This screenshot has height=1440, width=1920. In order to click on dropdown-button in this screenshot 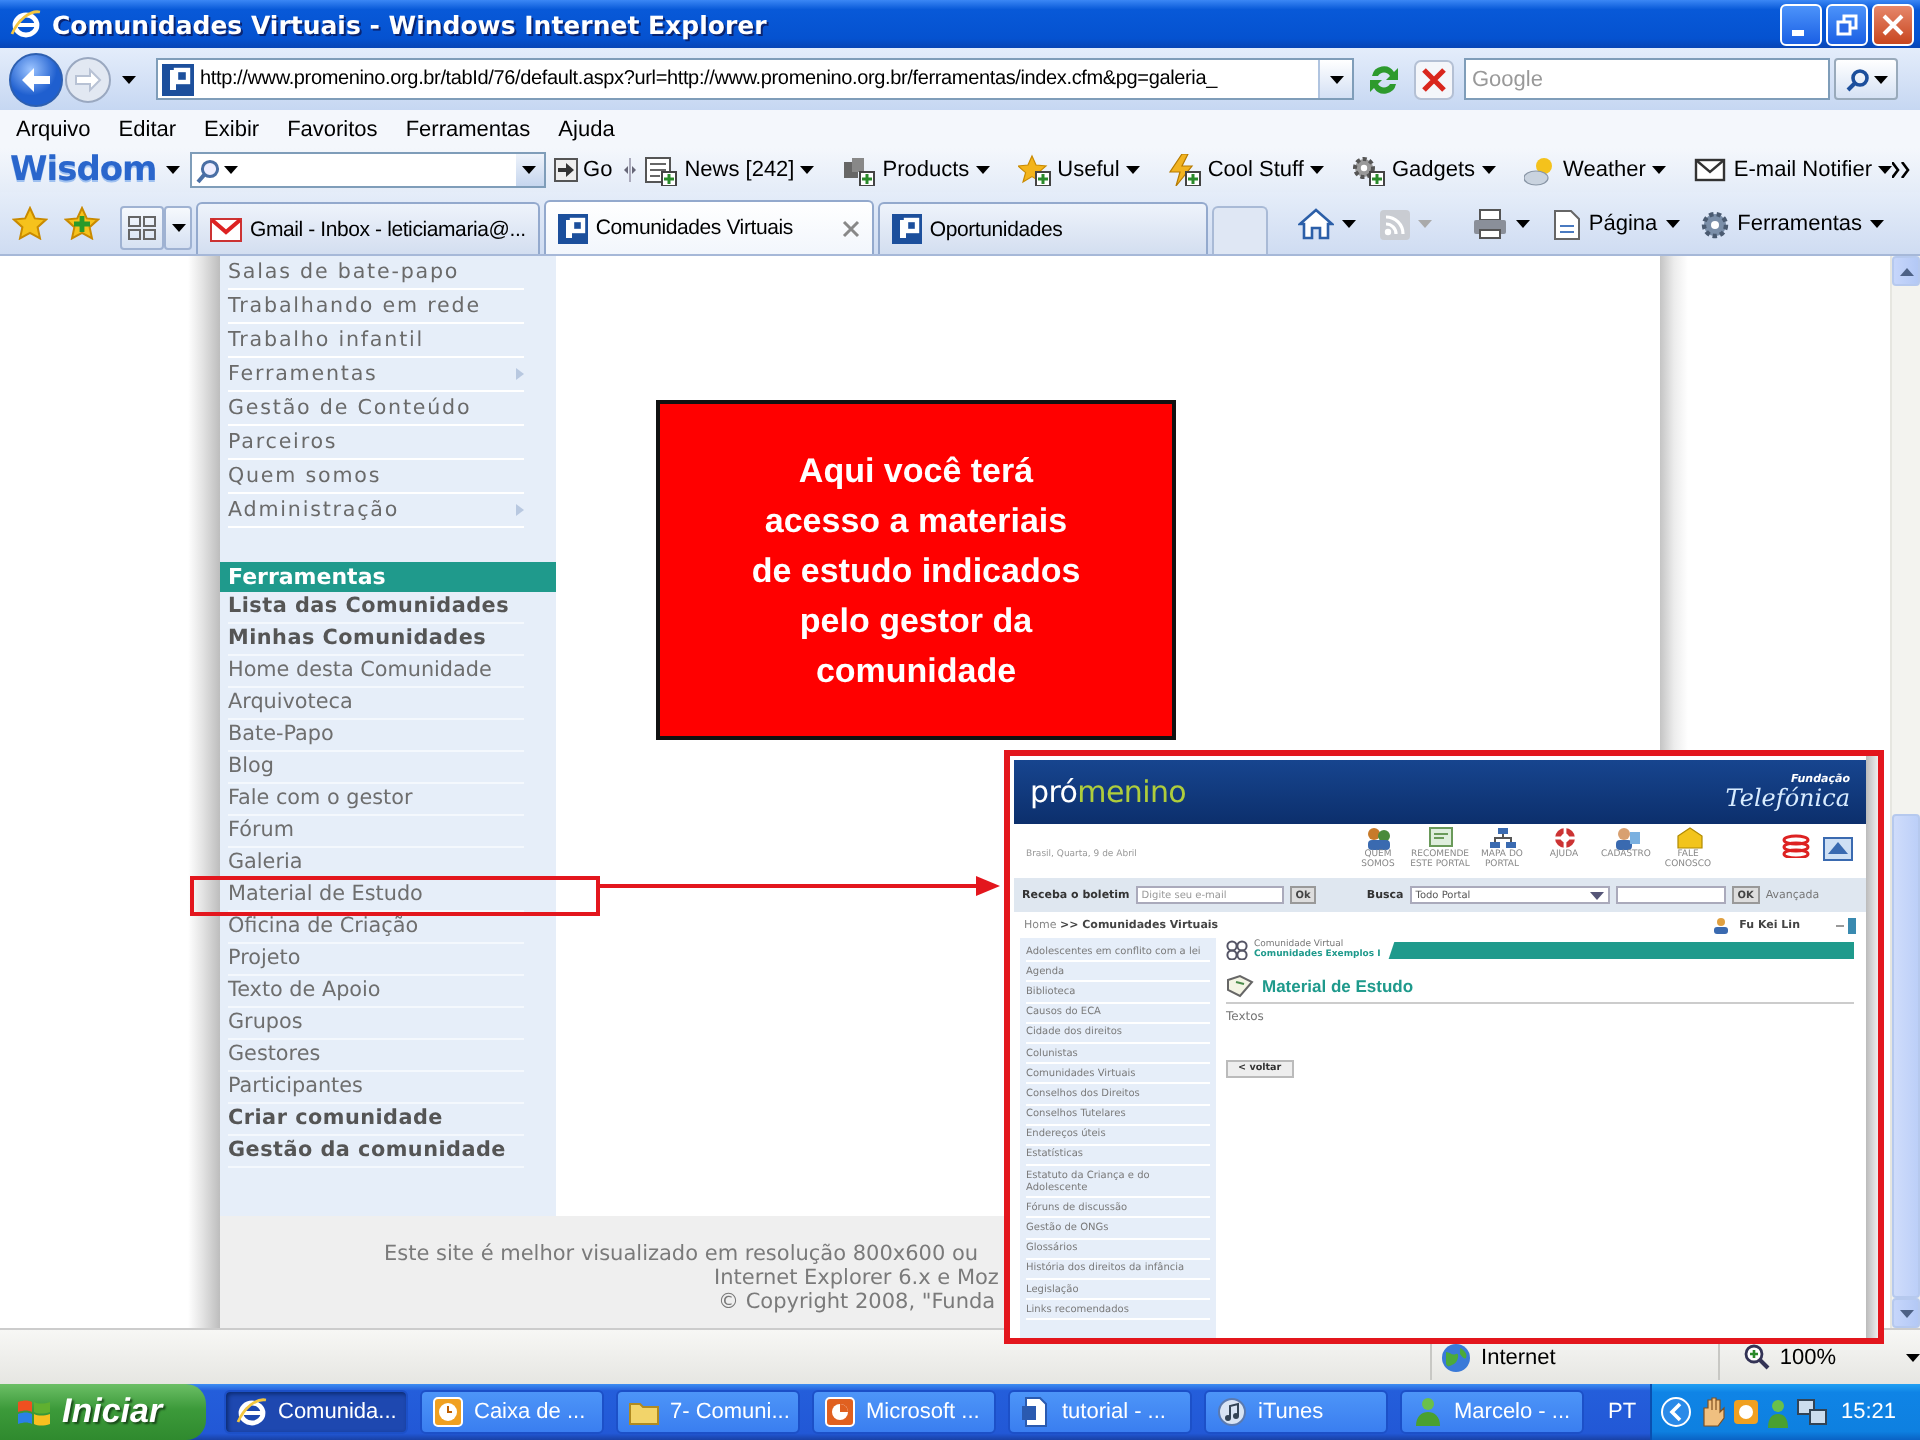, I will do `click(1335, 79)`.